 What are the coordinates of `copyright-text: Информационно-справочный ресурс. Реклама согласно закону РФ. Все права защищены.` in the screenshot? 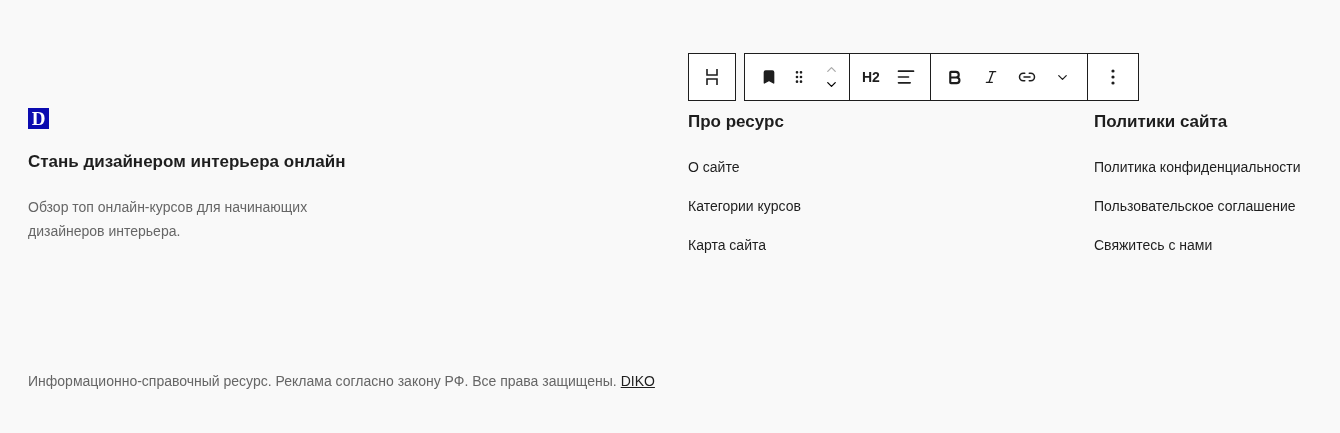 It's located at (322, 381).